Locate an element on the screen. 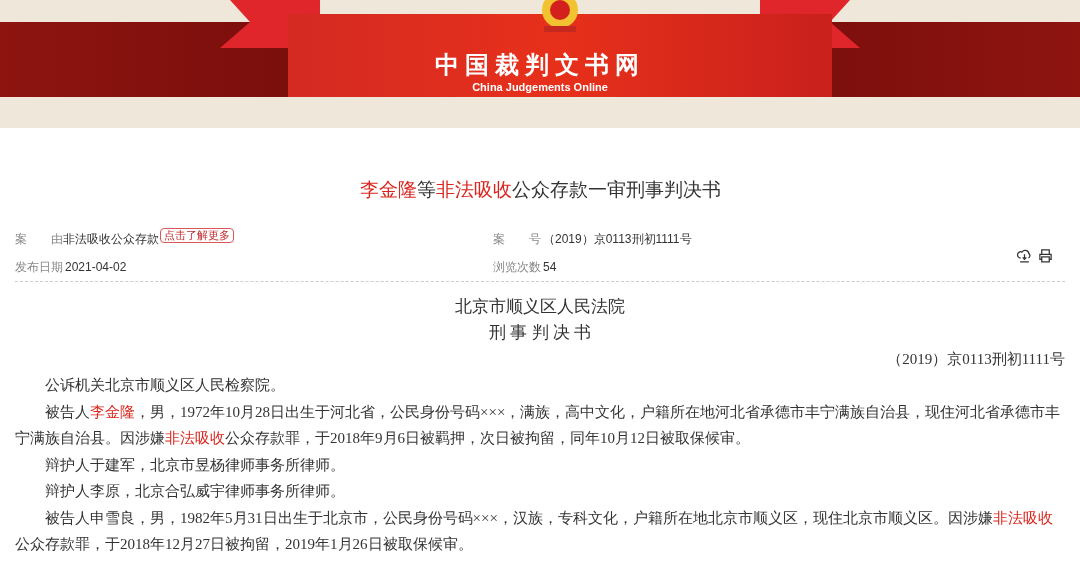  judgment-paragraph: 辩护人李原，北京合弘威宇律师事务所律师。 is located at coordinates (195, 491).